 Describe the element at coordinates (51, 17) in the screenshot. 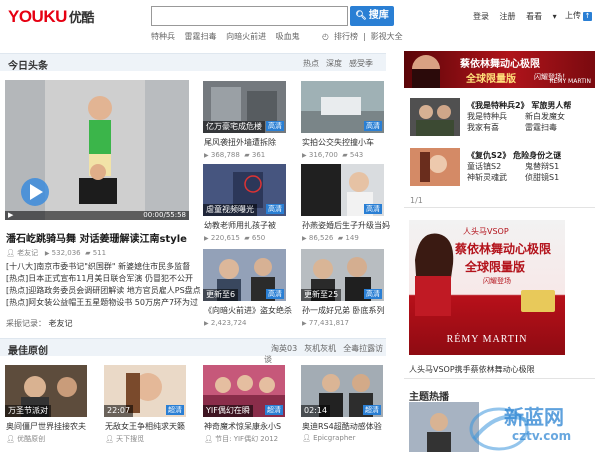

I see `youku-logo: YOUKU 优酷` at that location.